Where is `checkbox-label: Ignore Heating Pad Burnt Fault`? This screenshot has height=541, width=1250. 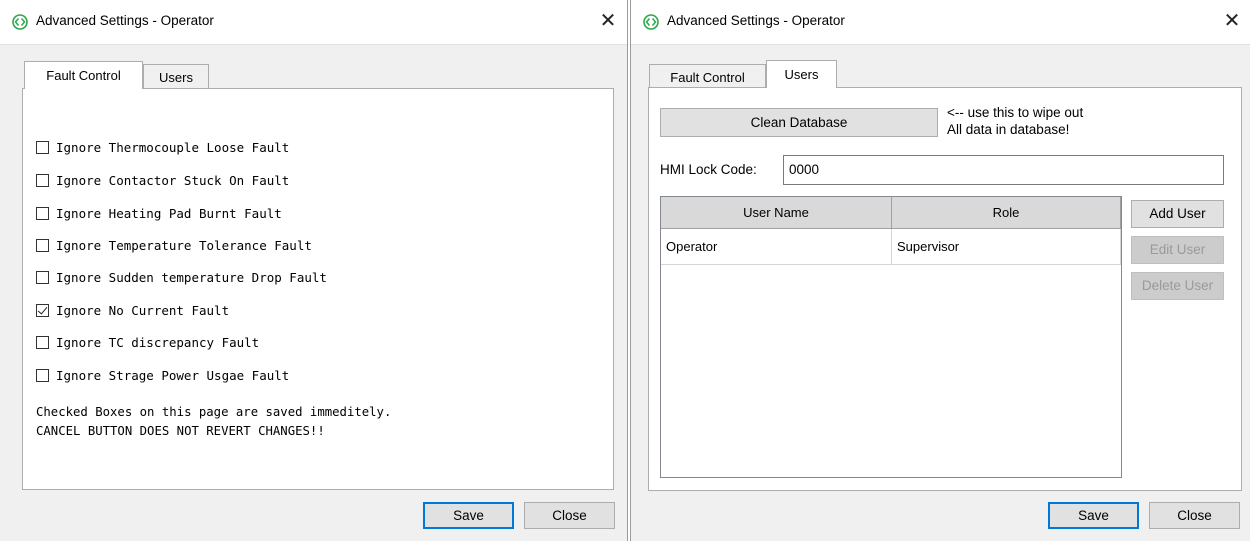 checkbox-label: Ignore Heating Pad Burnt Fault is located at coordinates (169, 213).